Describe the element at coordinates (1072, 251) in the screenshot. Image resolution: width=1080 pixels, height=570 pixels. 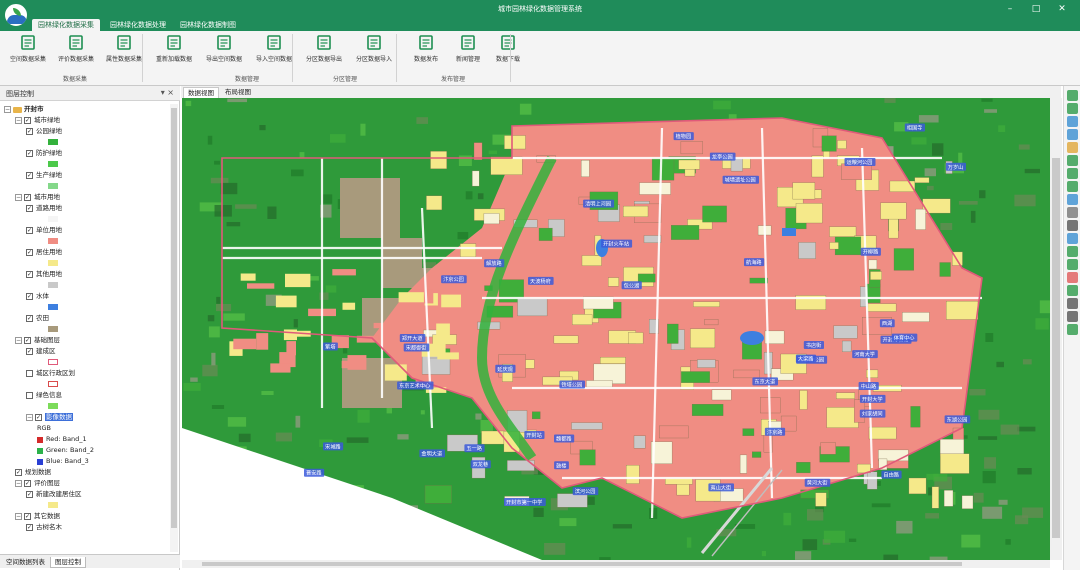
I see `measure-icon` at that location.